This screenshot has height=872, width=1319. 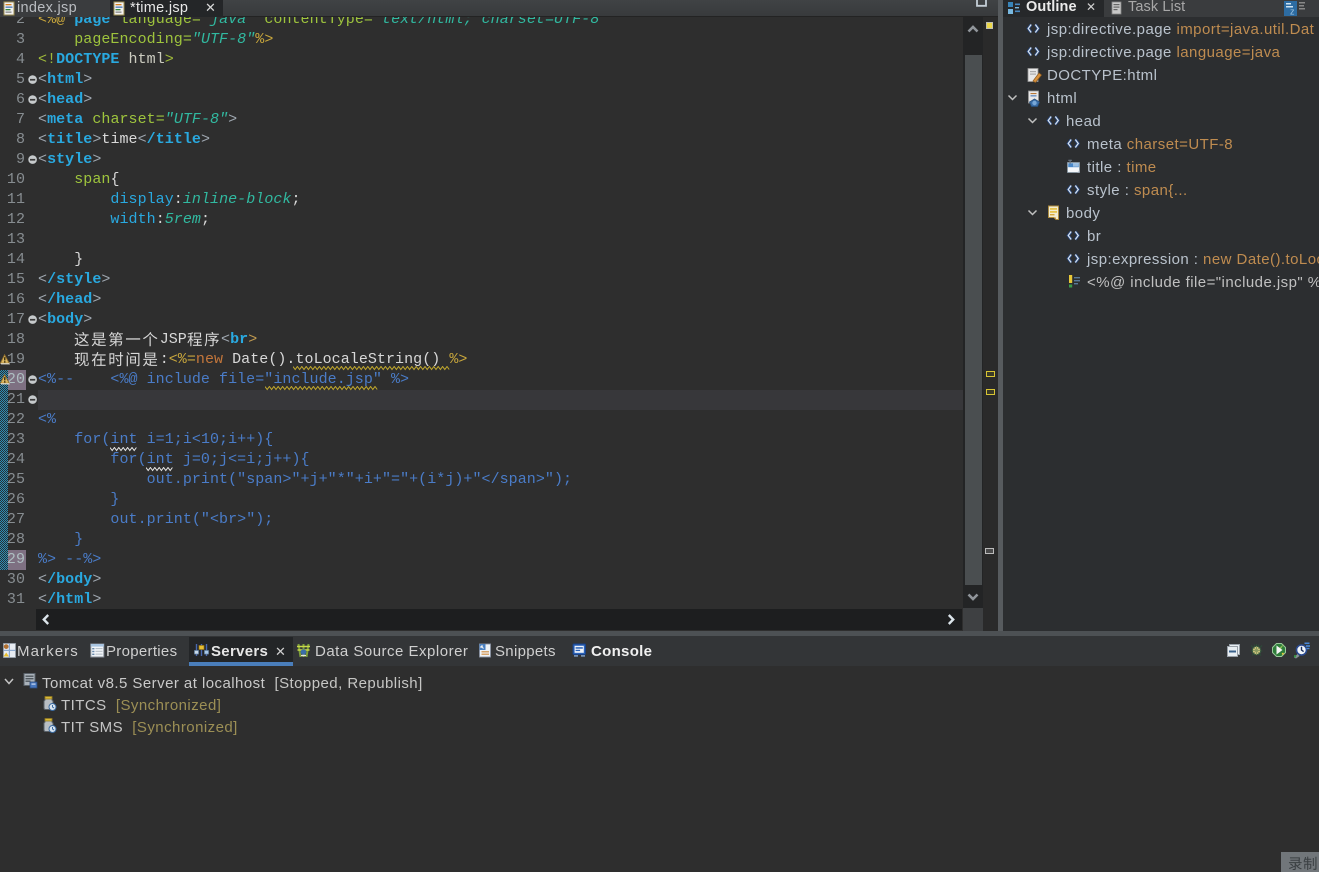 I want to click on svg-text: z, so click(x=1292, y=12).